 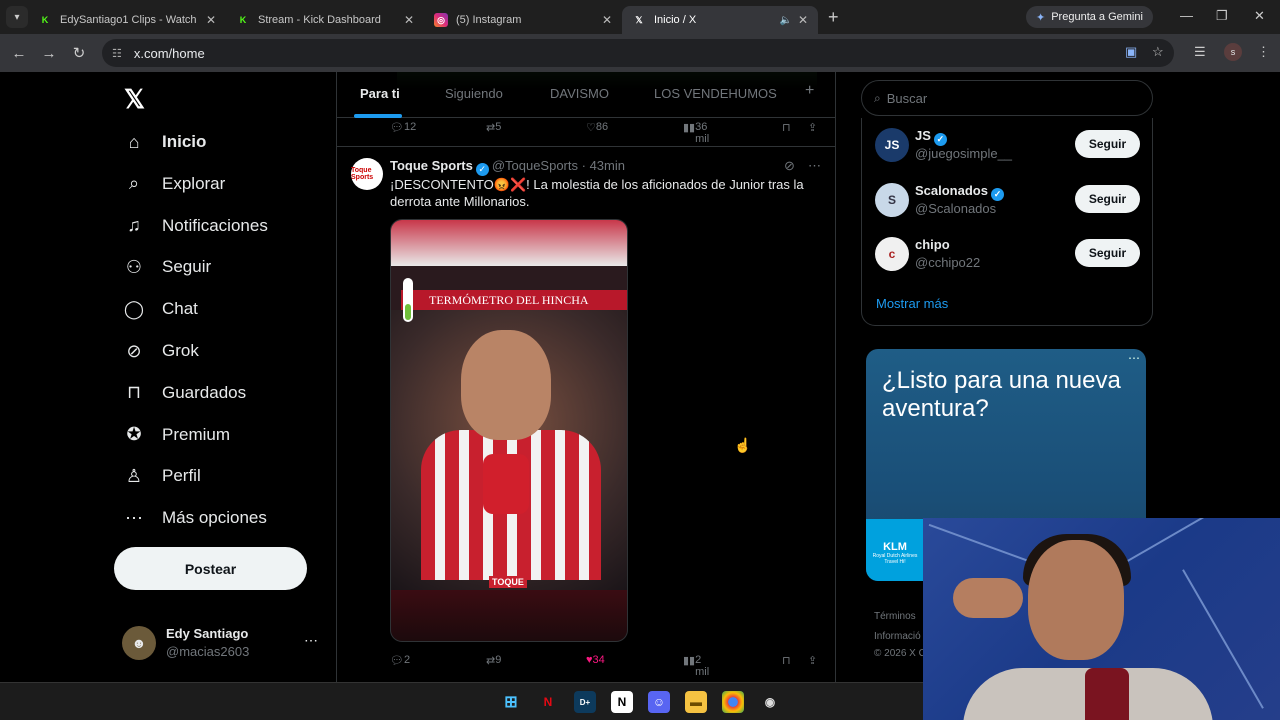 I want to click on new-tab-button: +, so click(x=833, y=17).